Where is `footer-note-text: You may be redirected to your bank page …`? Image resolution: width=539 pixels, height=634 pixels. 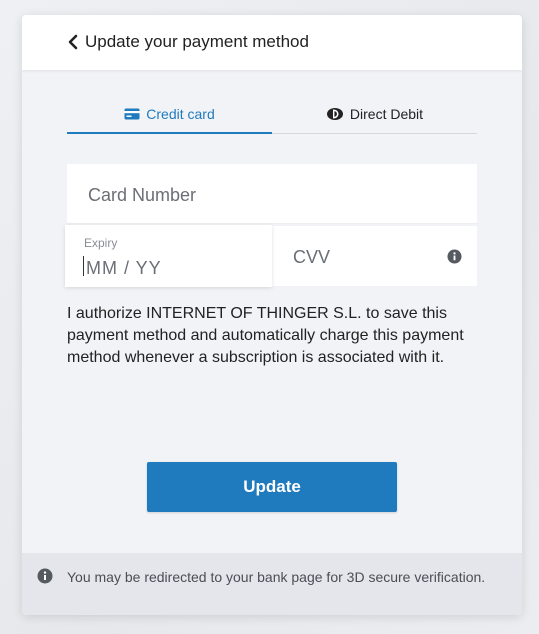 footer-note-text: You may be redirected to your bank page … is located at coordinates (276, 577).